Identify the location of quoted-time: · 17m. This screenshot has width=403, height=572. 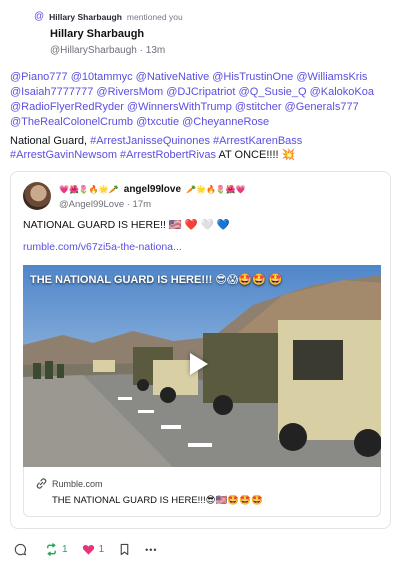
(139, 204).